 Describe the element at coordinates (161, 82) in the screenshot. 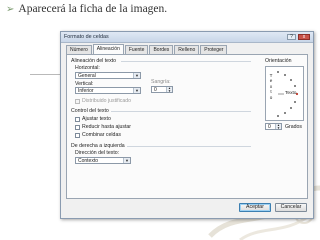

I see `indent-label: Sangría:` at that location.